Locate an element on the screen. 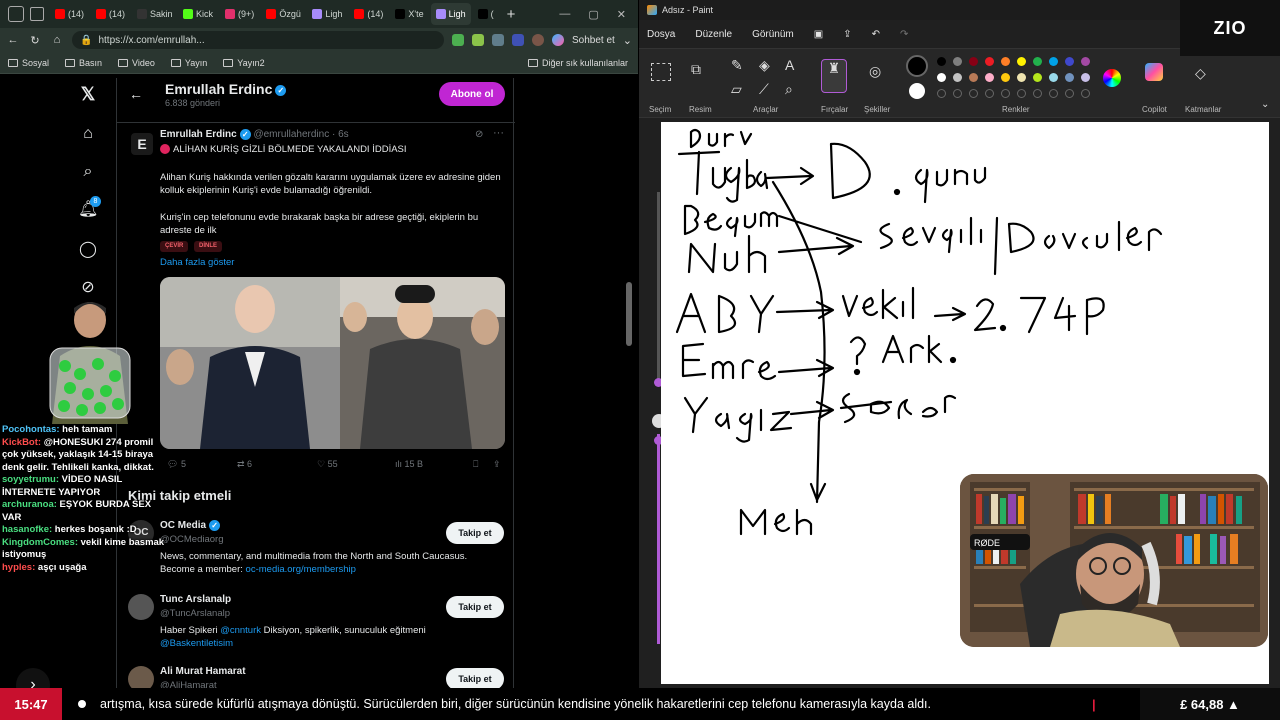 The height and width of the screenshot is (720, 1280). browser-tab: X'te is located at coordinates (409, 14).